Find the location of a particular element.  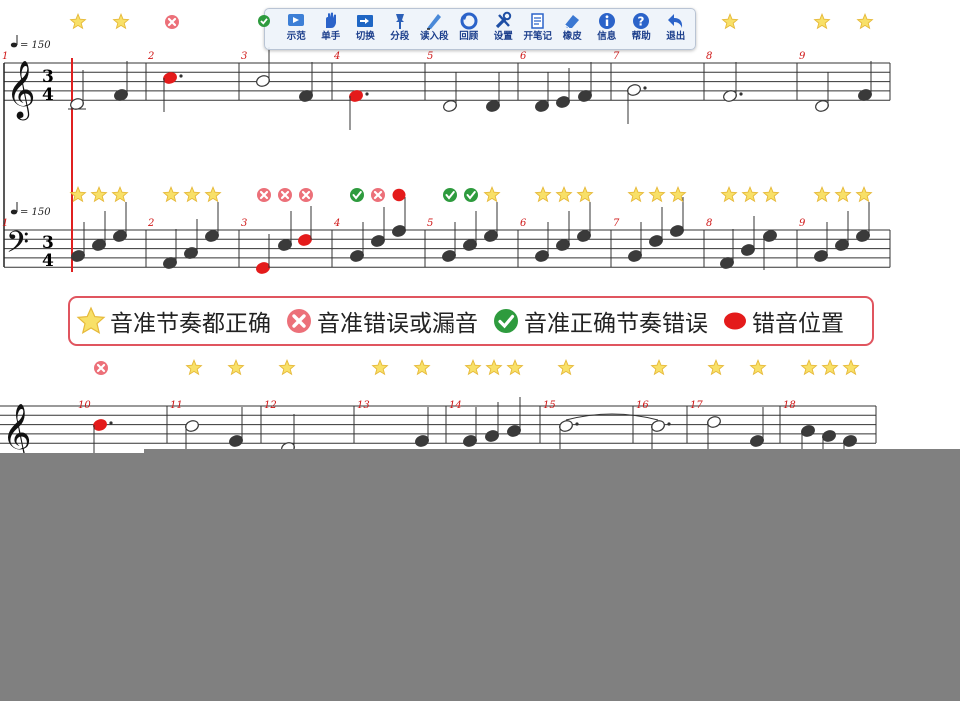

segment-pin-icon is located at coordinates (399, 21).